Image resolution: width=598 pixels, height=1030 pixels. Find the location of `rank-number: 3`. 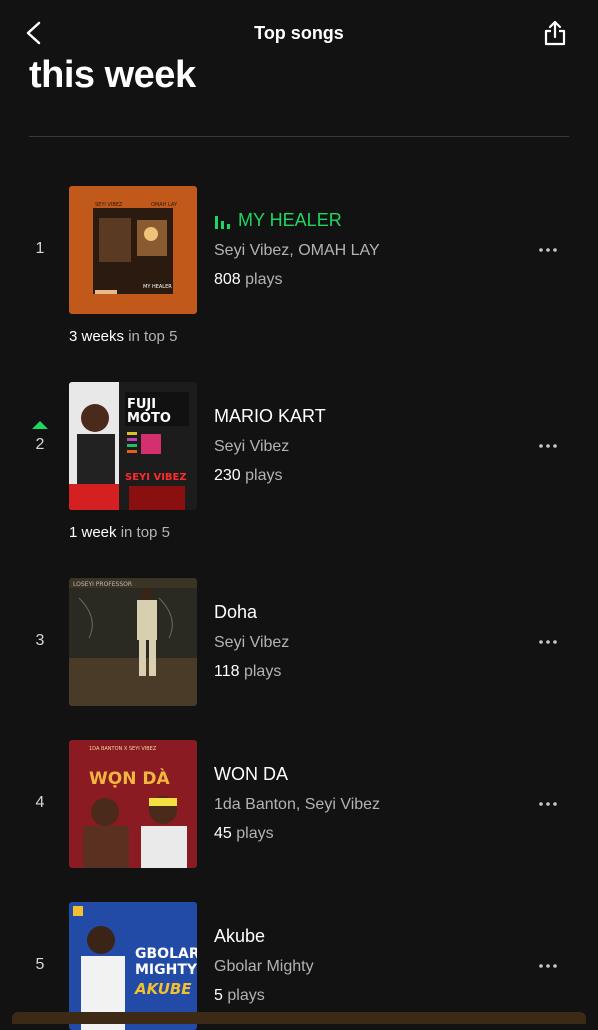

rank-number: 3 is located at coordinates (40, 640).